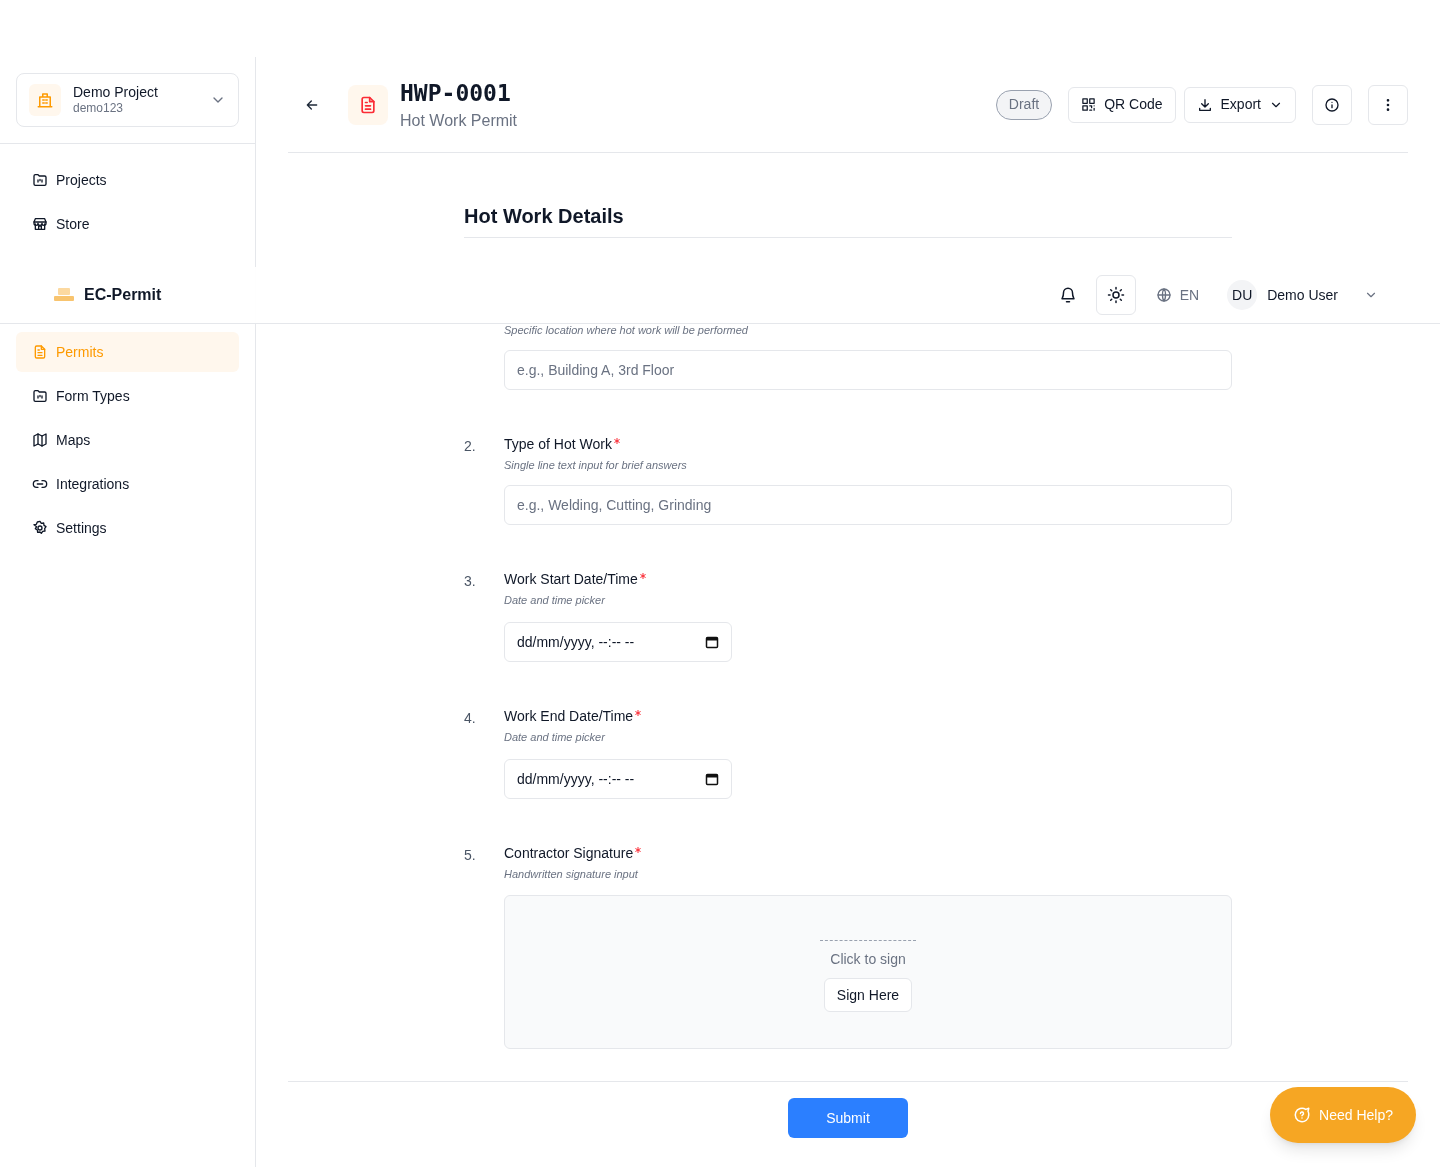 The image size is (1440, 1167). What do you see at coordinates (127, 528) in the screenshot?
I see `sidebar-item: Settings` at bounding box center [127, 528].